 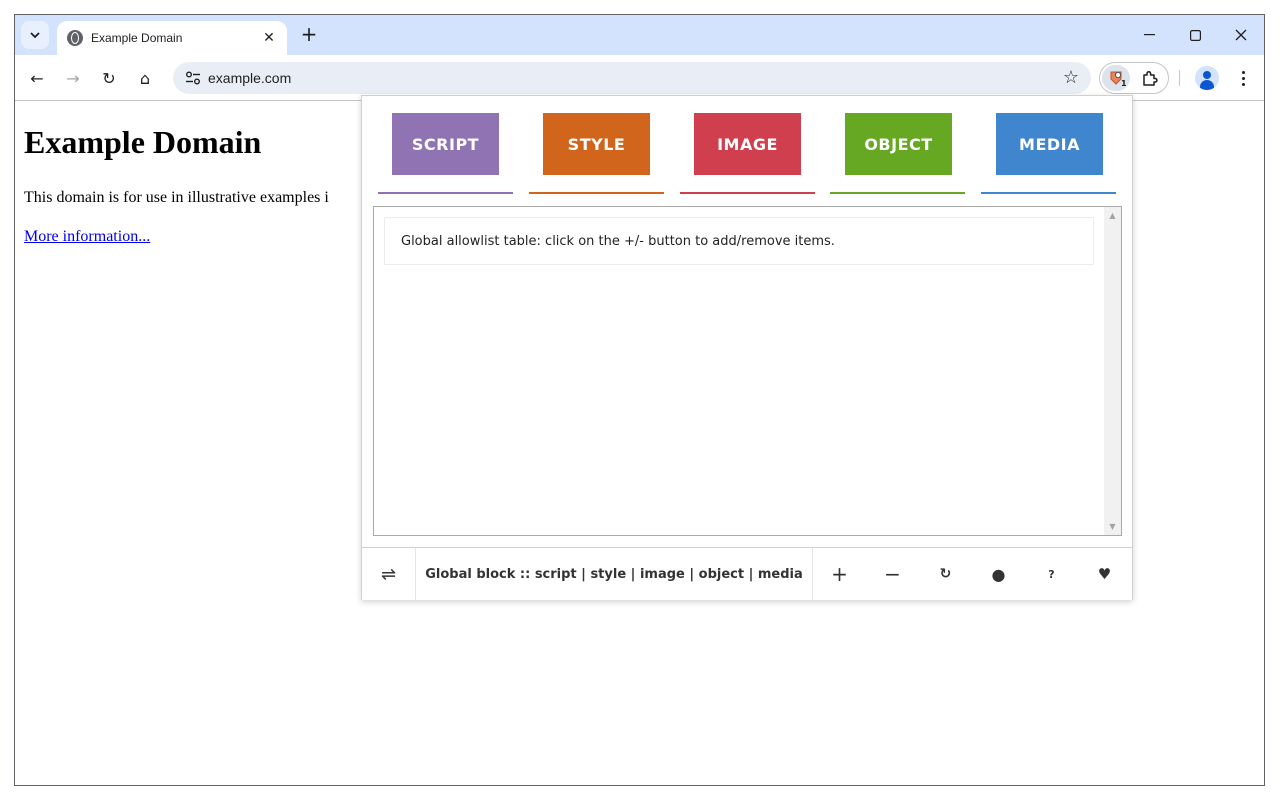 I want to click on close-window-button, so click(x=1241, y=35).